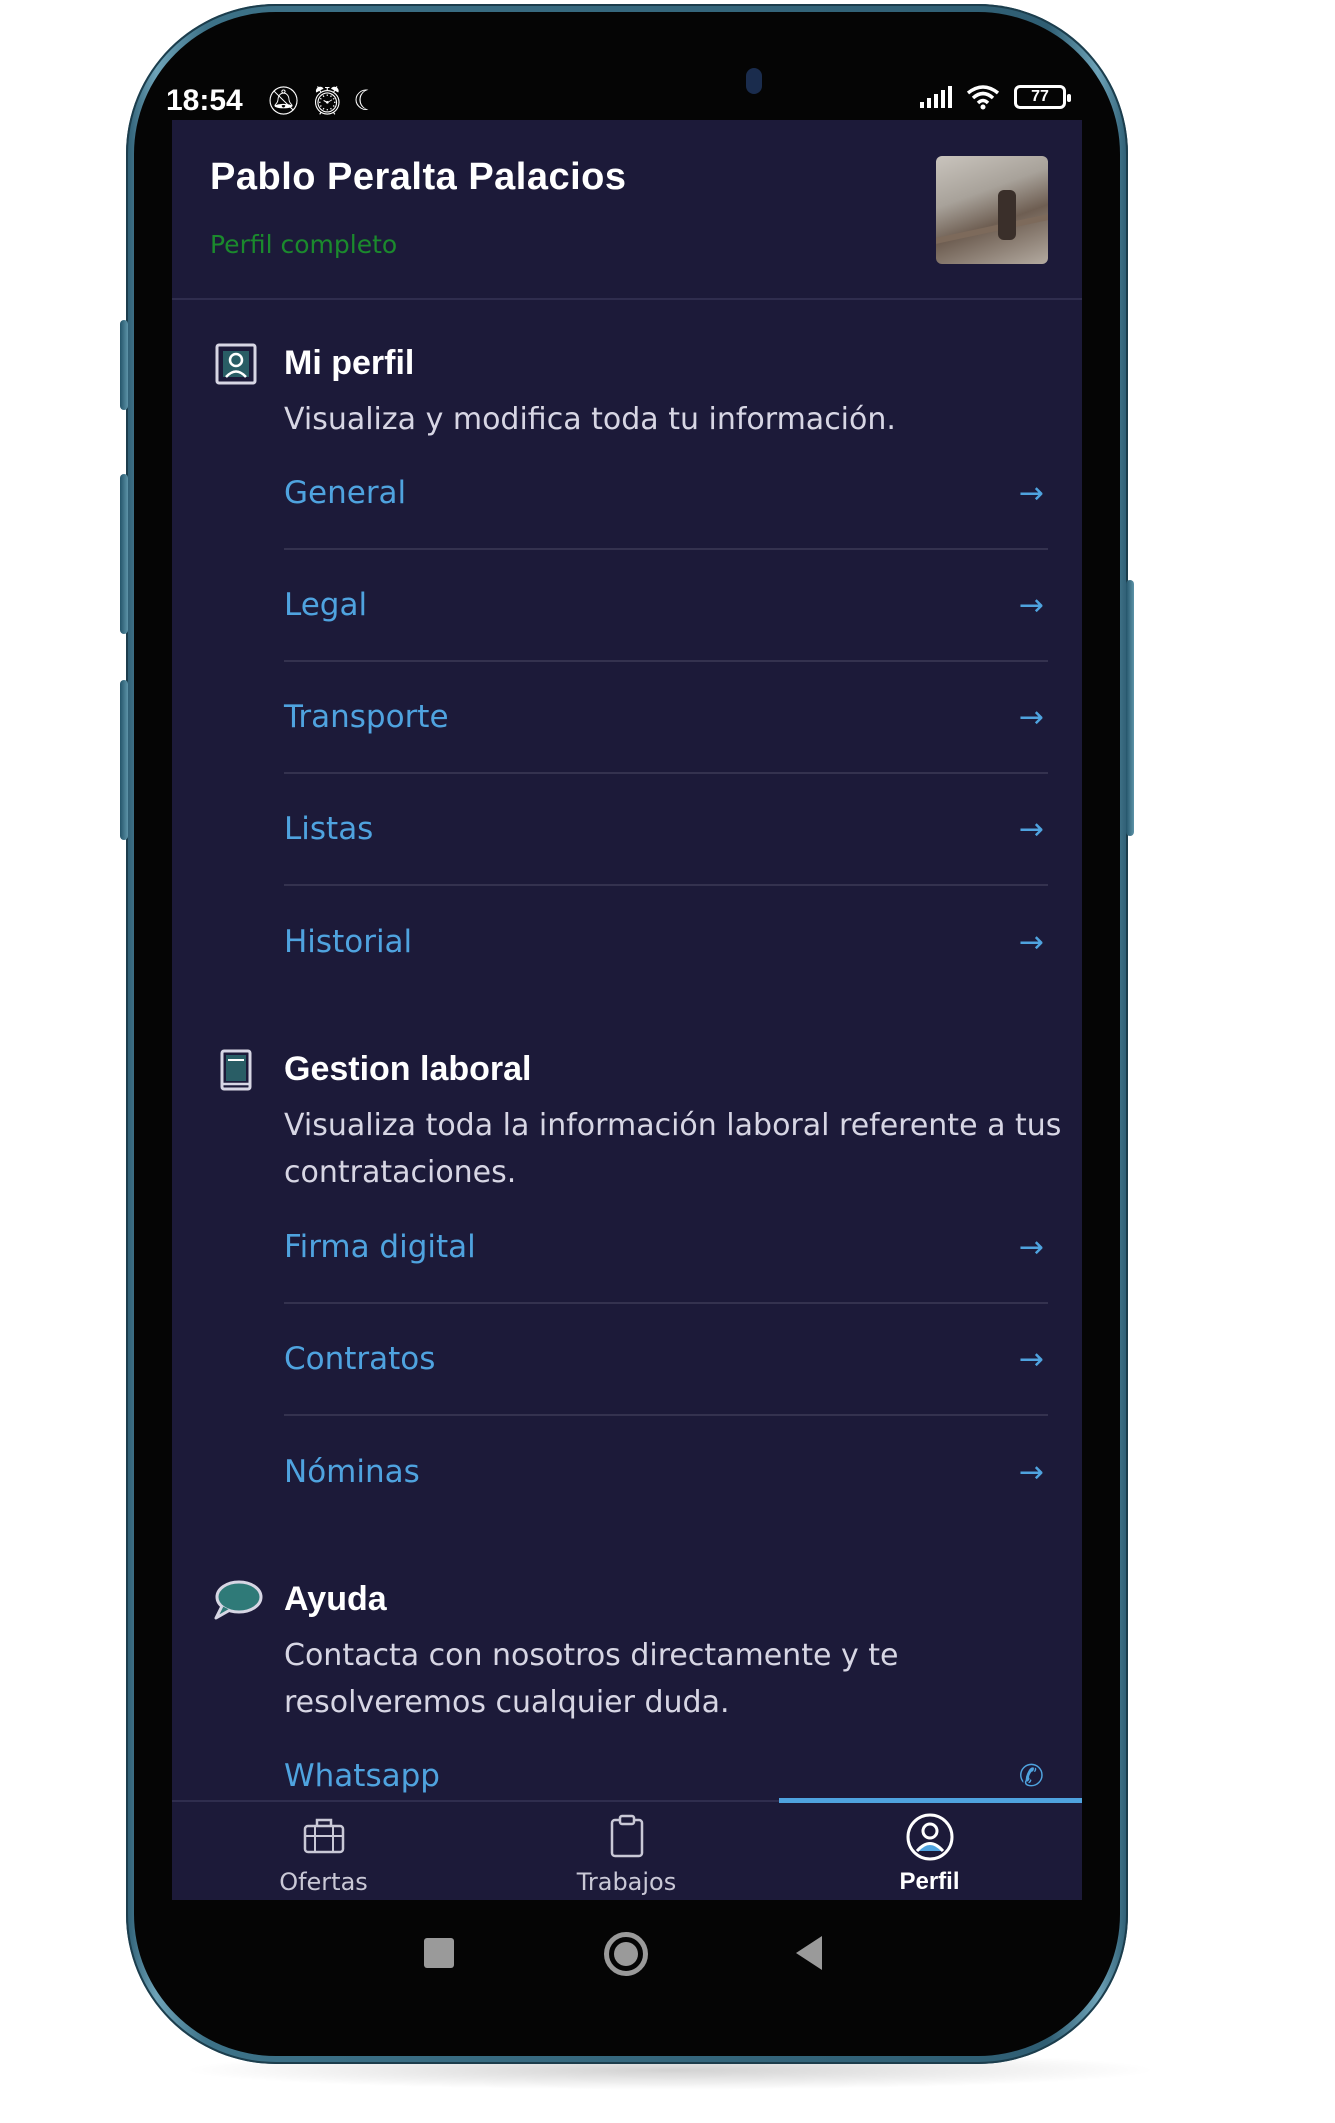 The image size is (1335, 2123). Describe the element at coordinates (666, 1472) in the screenshot. I see `link-nominas: Nóminas →` at that location.